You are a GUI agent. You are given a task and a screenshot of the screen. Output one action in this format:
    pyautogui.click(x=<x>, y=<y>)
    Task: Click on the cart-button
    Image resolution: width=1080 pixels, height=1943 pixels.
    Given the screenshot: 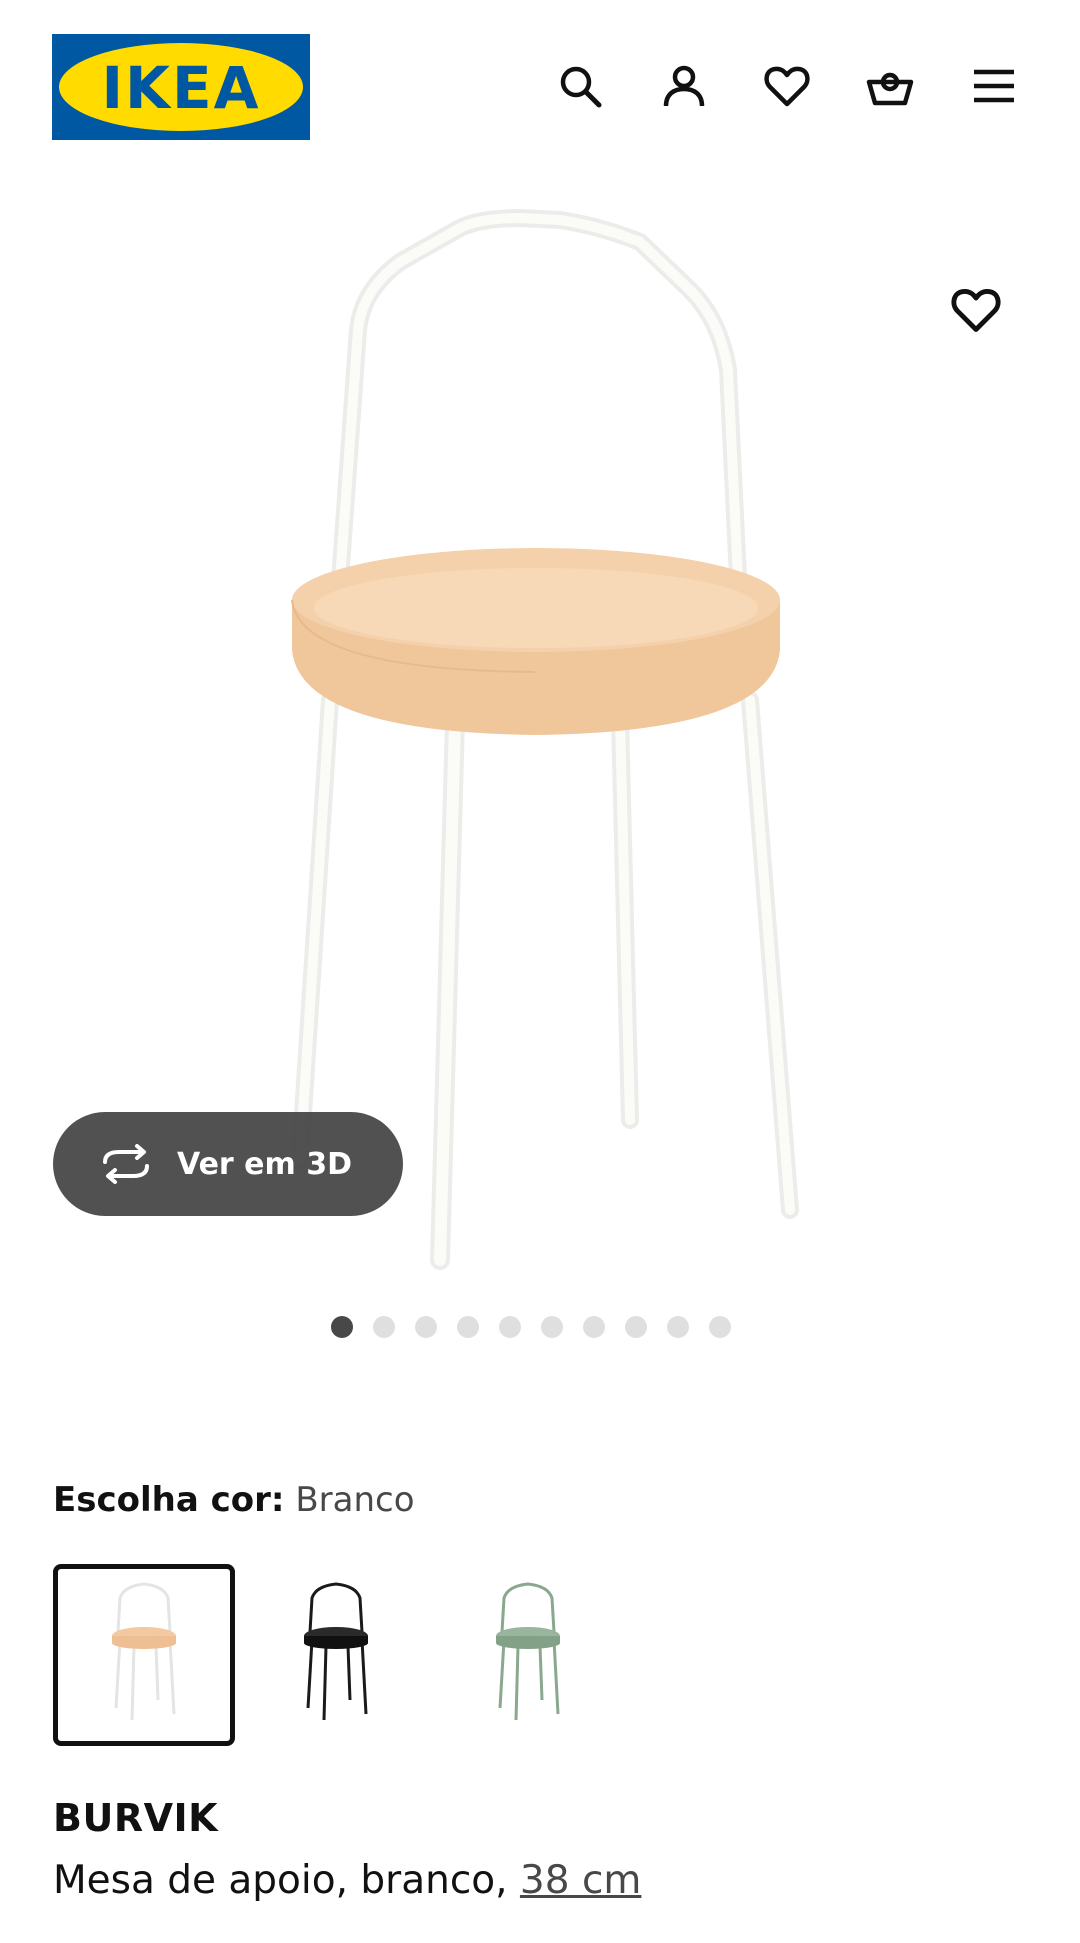 What is the action you would take?
    pyautogui.click(x=890, y=86)
    